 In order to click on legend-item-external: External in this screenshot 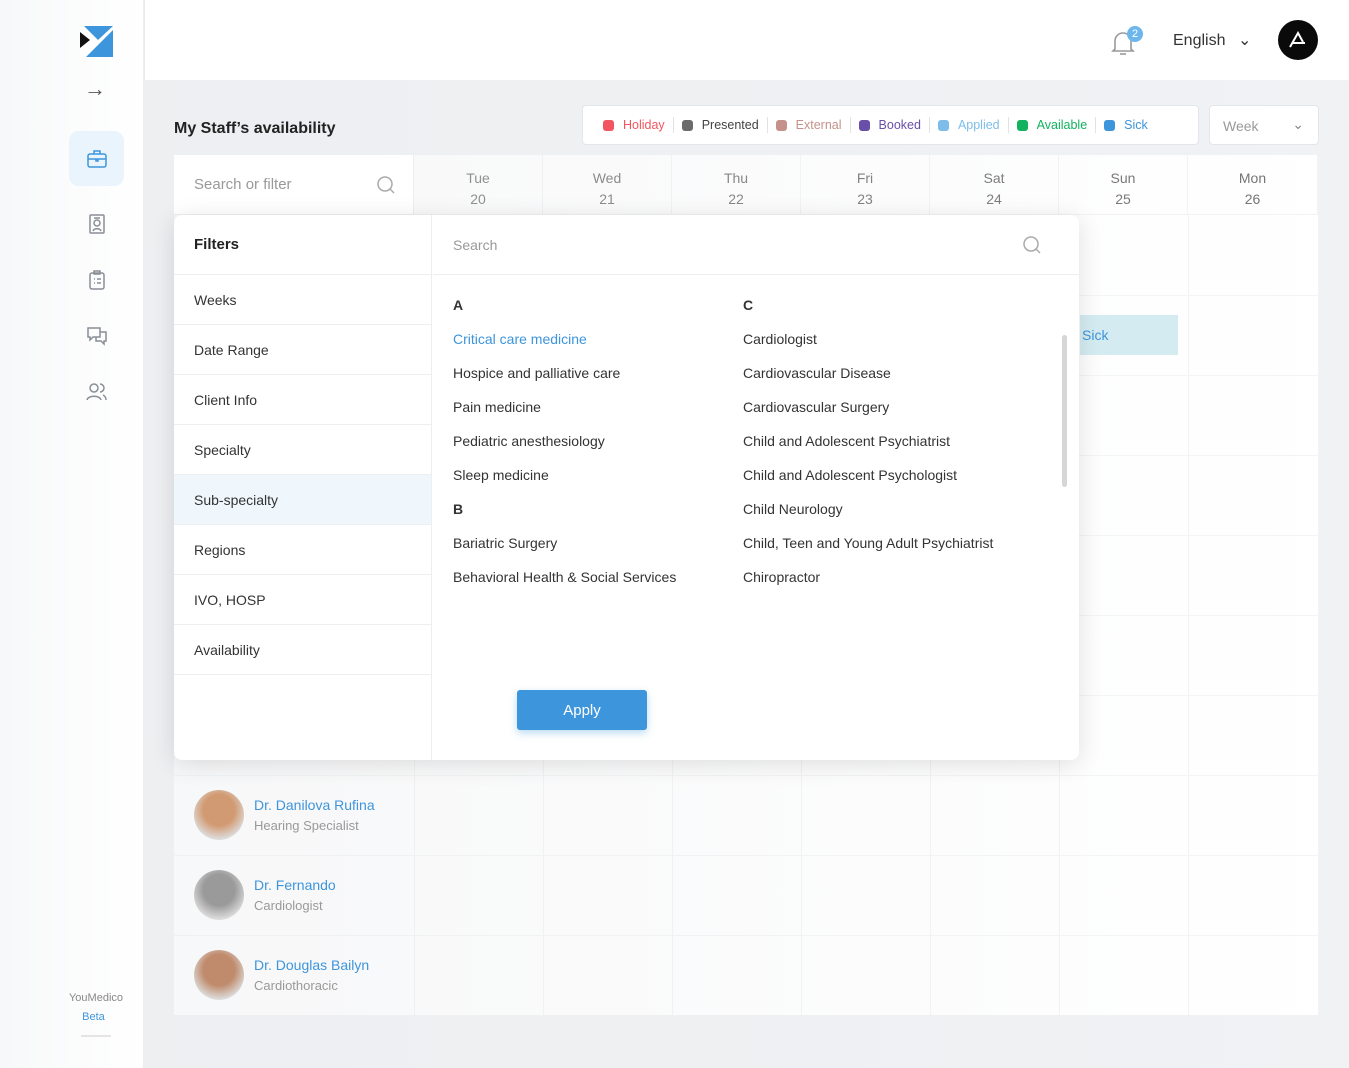, I will do `click(809, 125)`.